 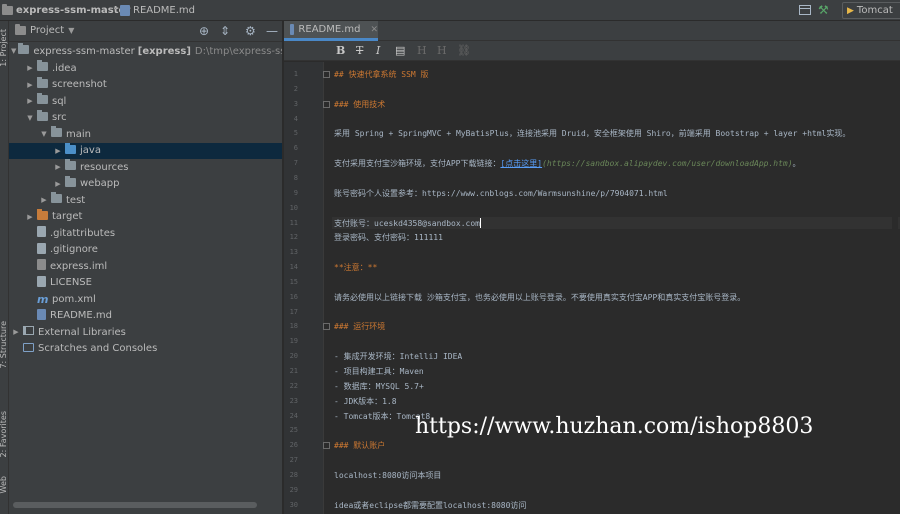 I want to click on markdown-link-text: [点击这里], so click(x=521, y=163).